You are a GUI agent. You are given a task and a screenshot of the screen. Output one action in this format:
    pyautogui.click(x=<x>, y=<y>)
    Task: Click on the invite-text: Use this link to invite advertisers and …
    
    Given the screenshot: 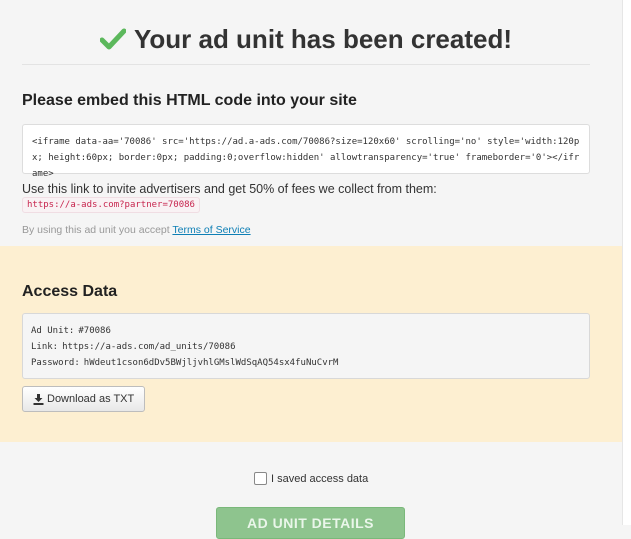 What is the action you would take?
    pyautogui.click(x=229, y=189)
    